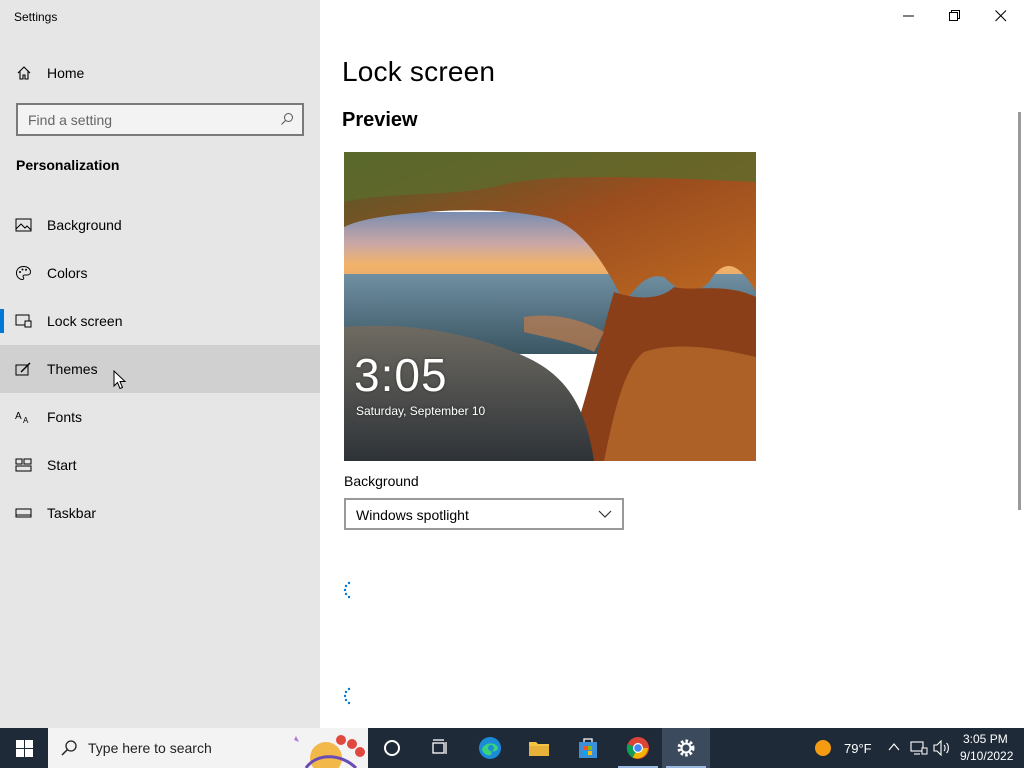  Describe the element at coordinates (72, 369) in the screenshot. I see `sidebar-item-label: Themes` at that location.